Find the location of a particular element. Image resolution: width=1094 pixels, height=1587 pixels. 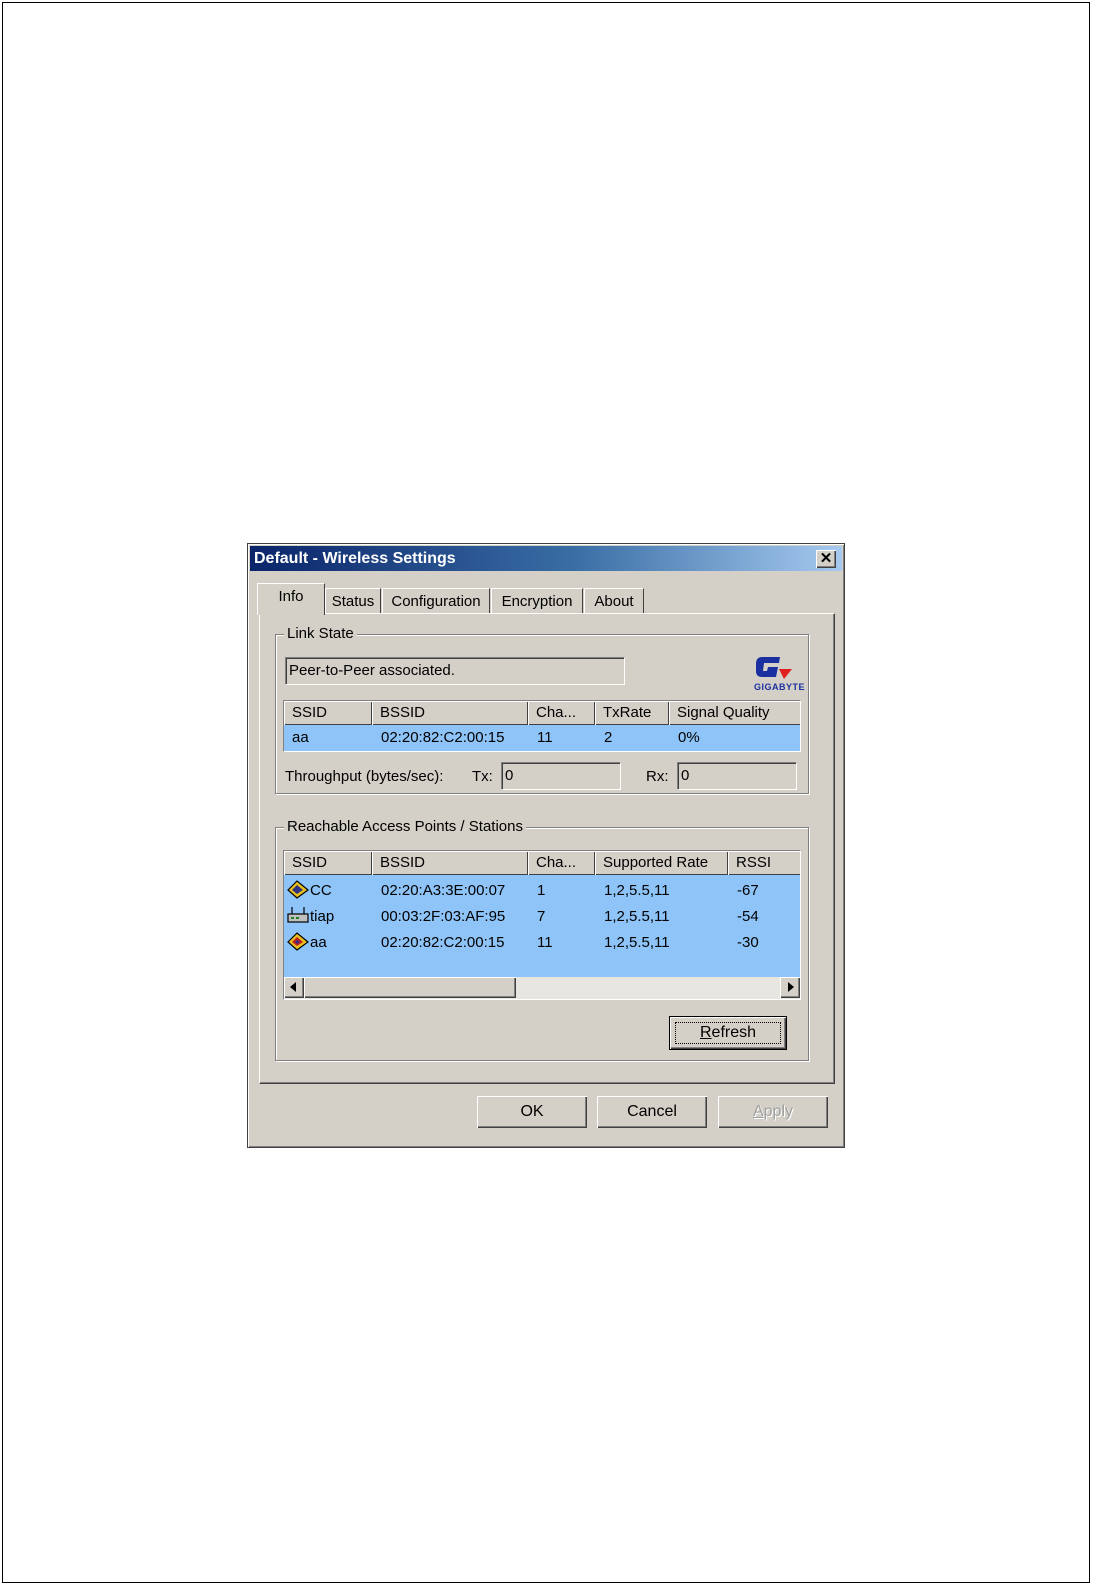

tab-about: About is located at coordinates (614, 600).